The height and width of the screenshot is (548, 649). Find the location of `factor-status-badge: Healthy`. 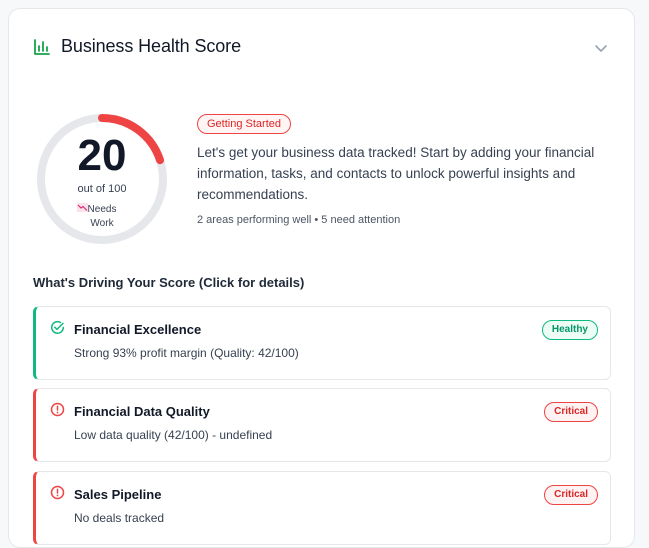

factor-status-badge: Healthy is located at coordinates (569, 330).